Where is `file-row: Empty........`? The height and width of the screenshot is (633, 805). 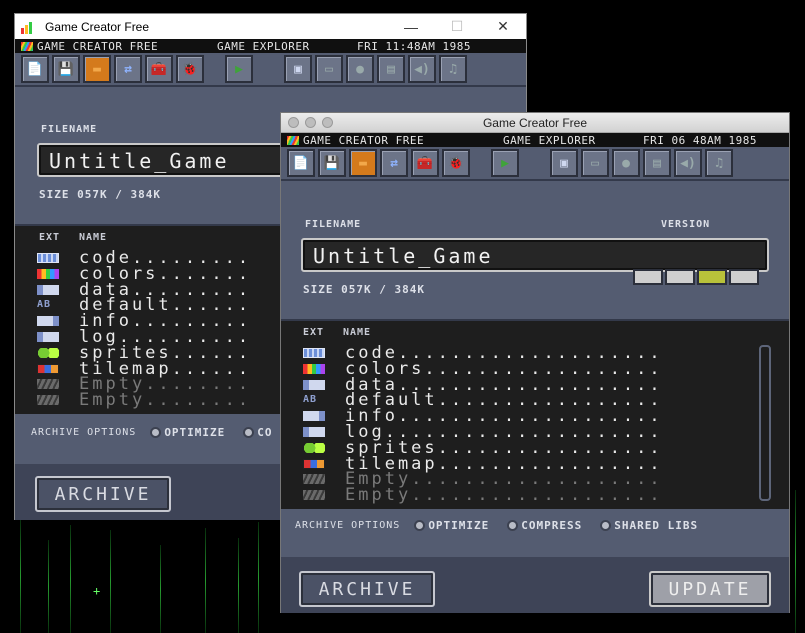
file-row: Empty........ is located at coordinates (144, 400).